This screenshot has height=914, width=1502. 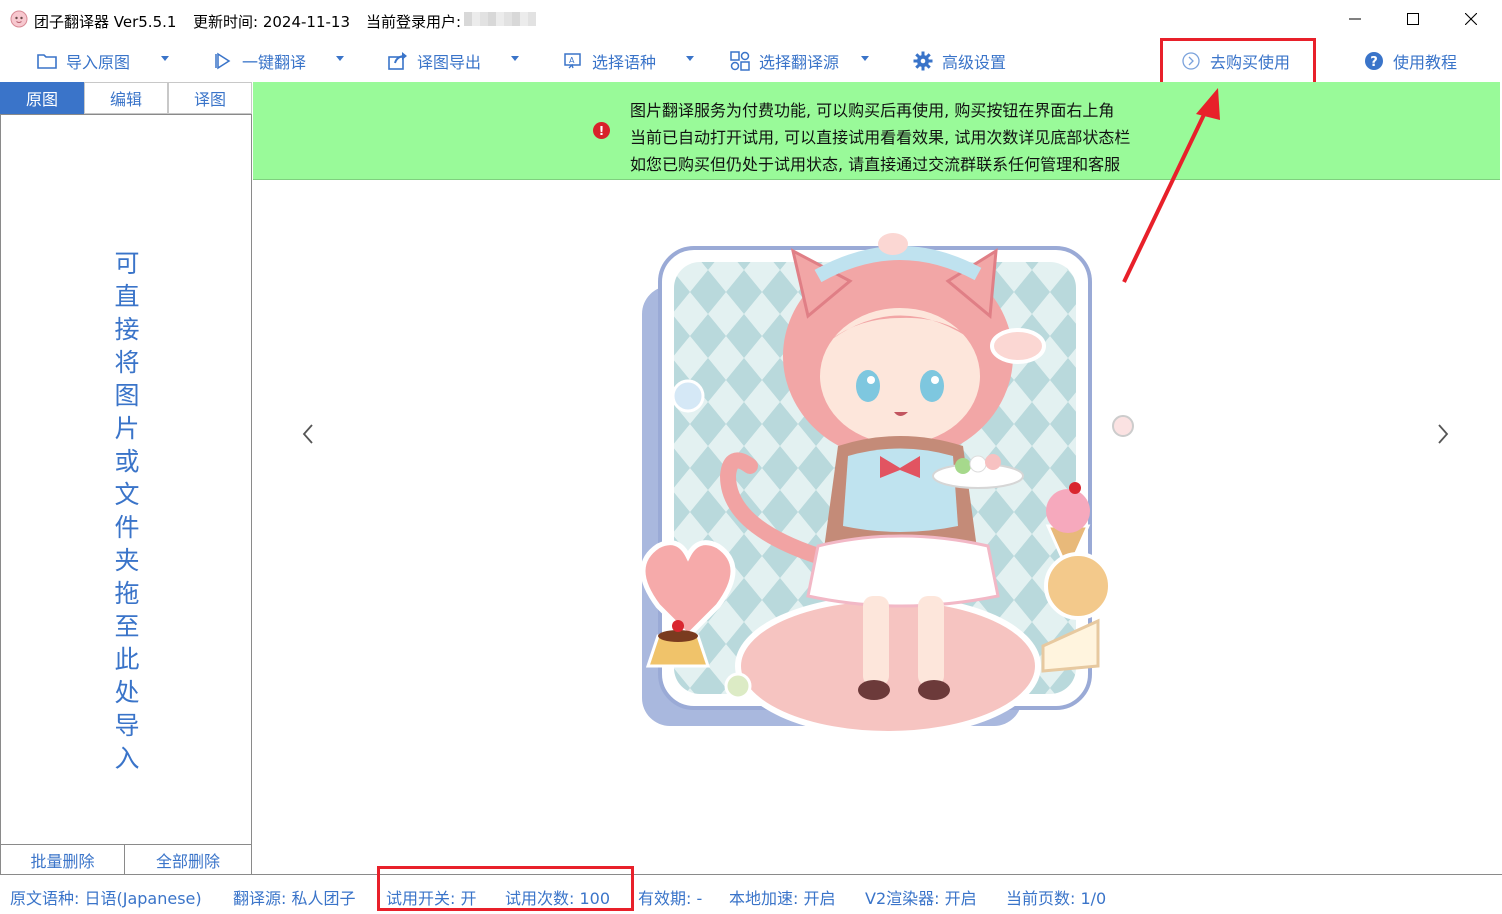 What do you see at coordinates (274, 62) in the screenshot?
I see `translate-label: 一键翻译` at bounding box center [274, 62].